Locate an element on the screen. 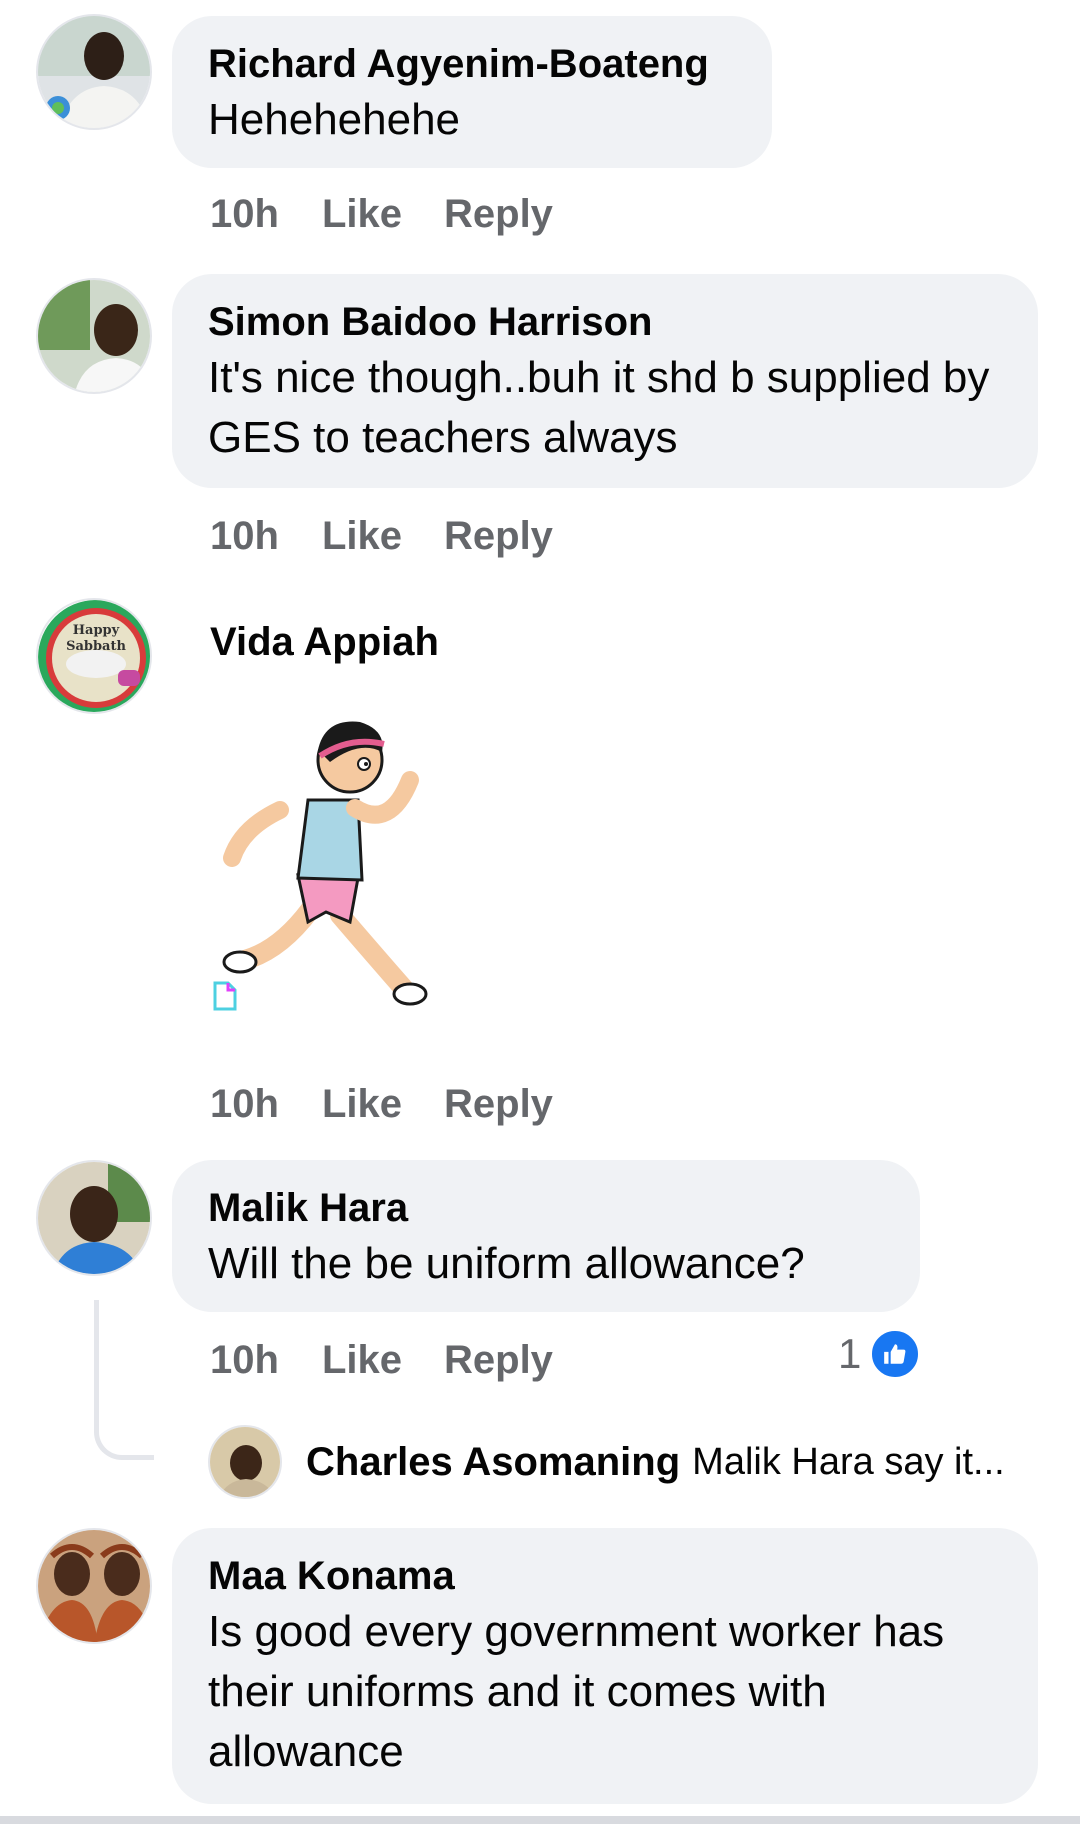 Image resolution: width=1080 pixels, height=1824 pixels. comment-text: Hehehehehe is located at coordinates (334, 119).